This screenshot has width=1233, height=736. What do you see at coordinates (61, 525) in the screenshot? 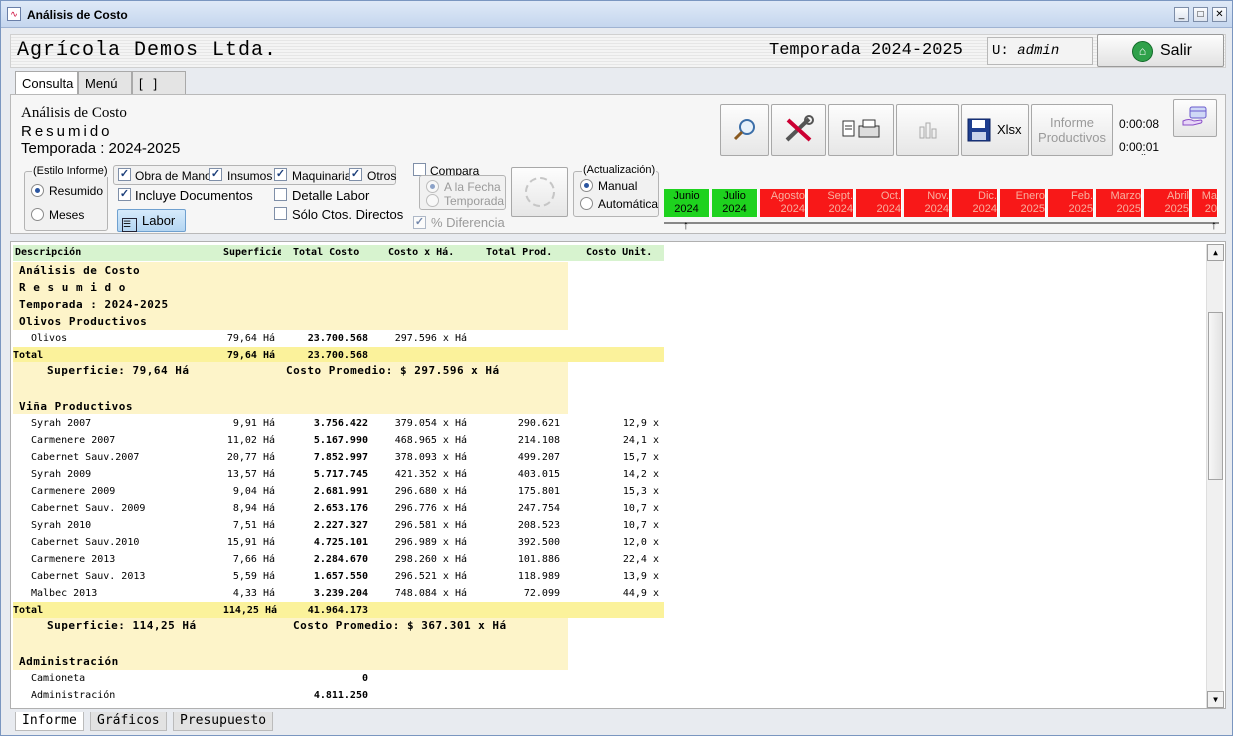
I see `row-descripcion: Syrah 2010` at bounding box center [61, 525].